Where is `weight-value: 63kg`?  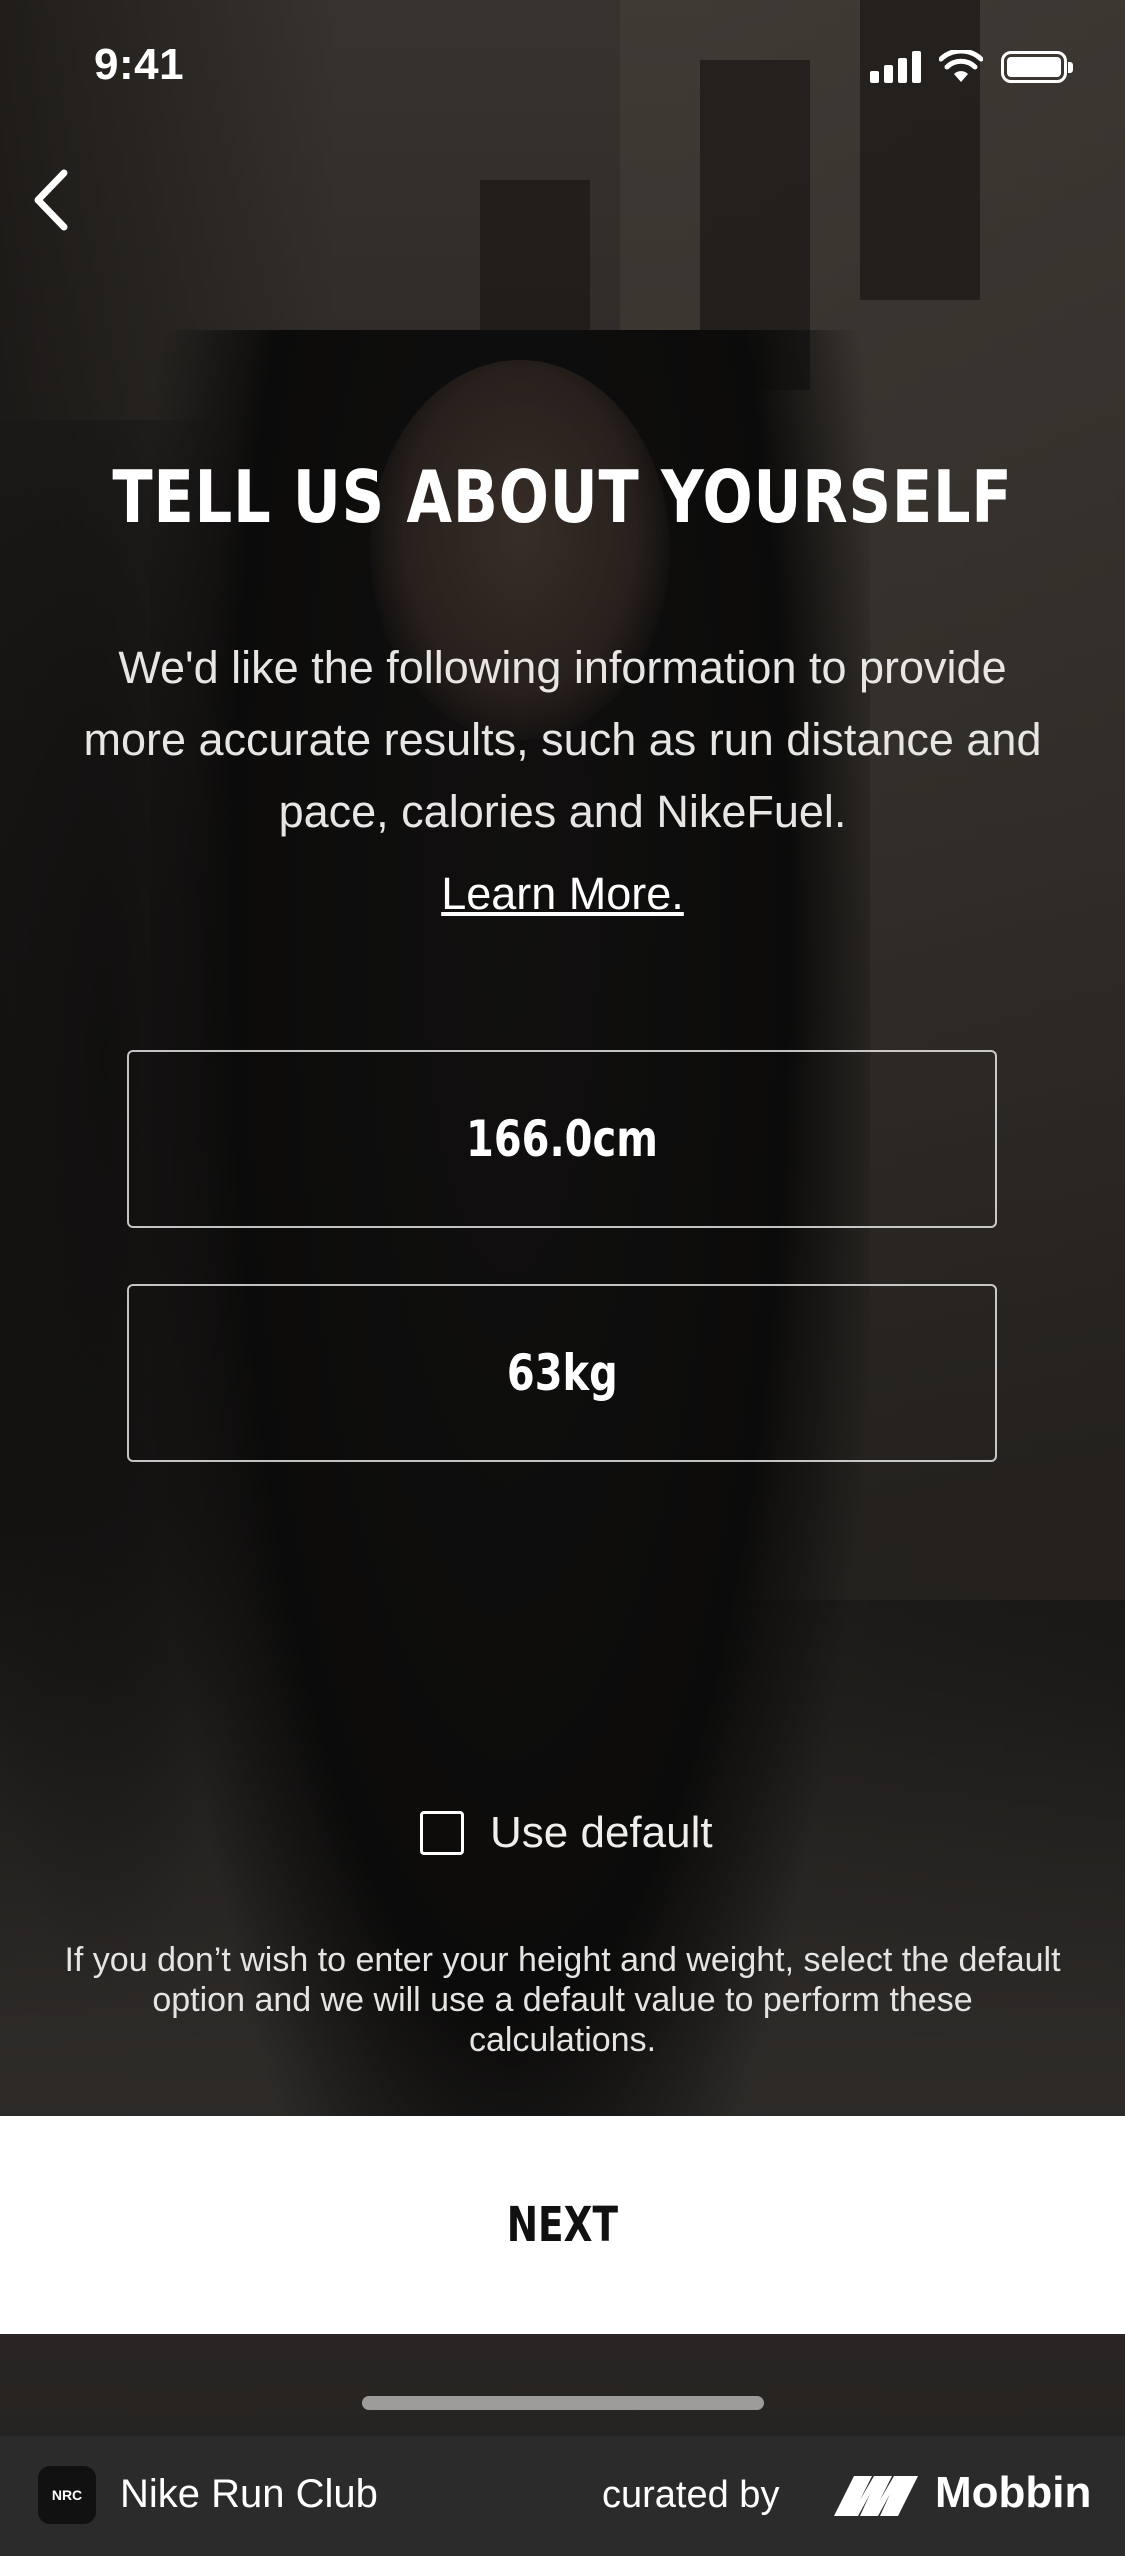
weight-value: 63kg is located at coordinates (562, 1373).